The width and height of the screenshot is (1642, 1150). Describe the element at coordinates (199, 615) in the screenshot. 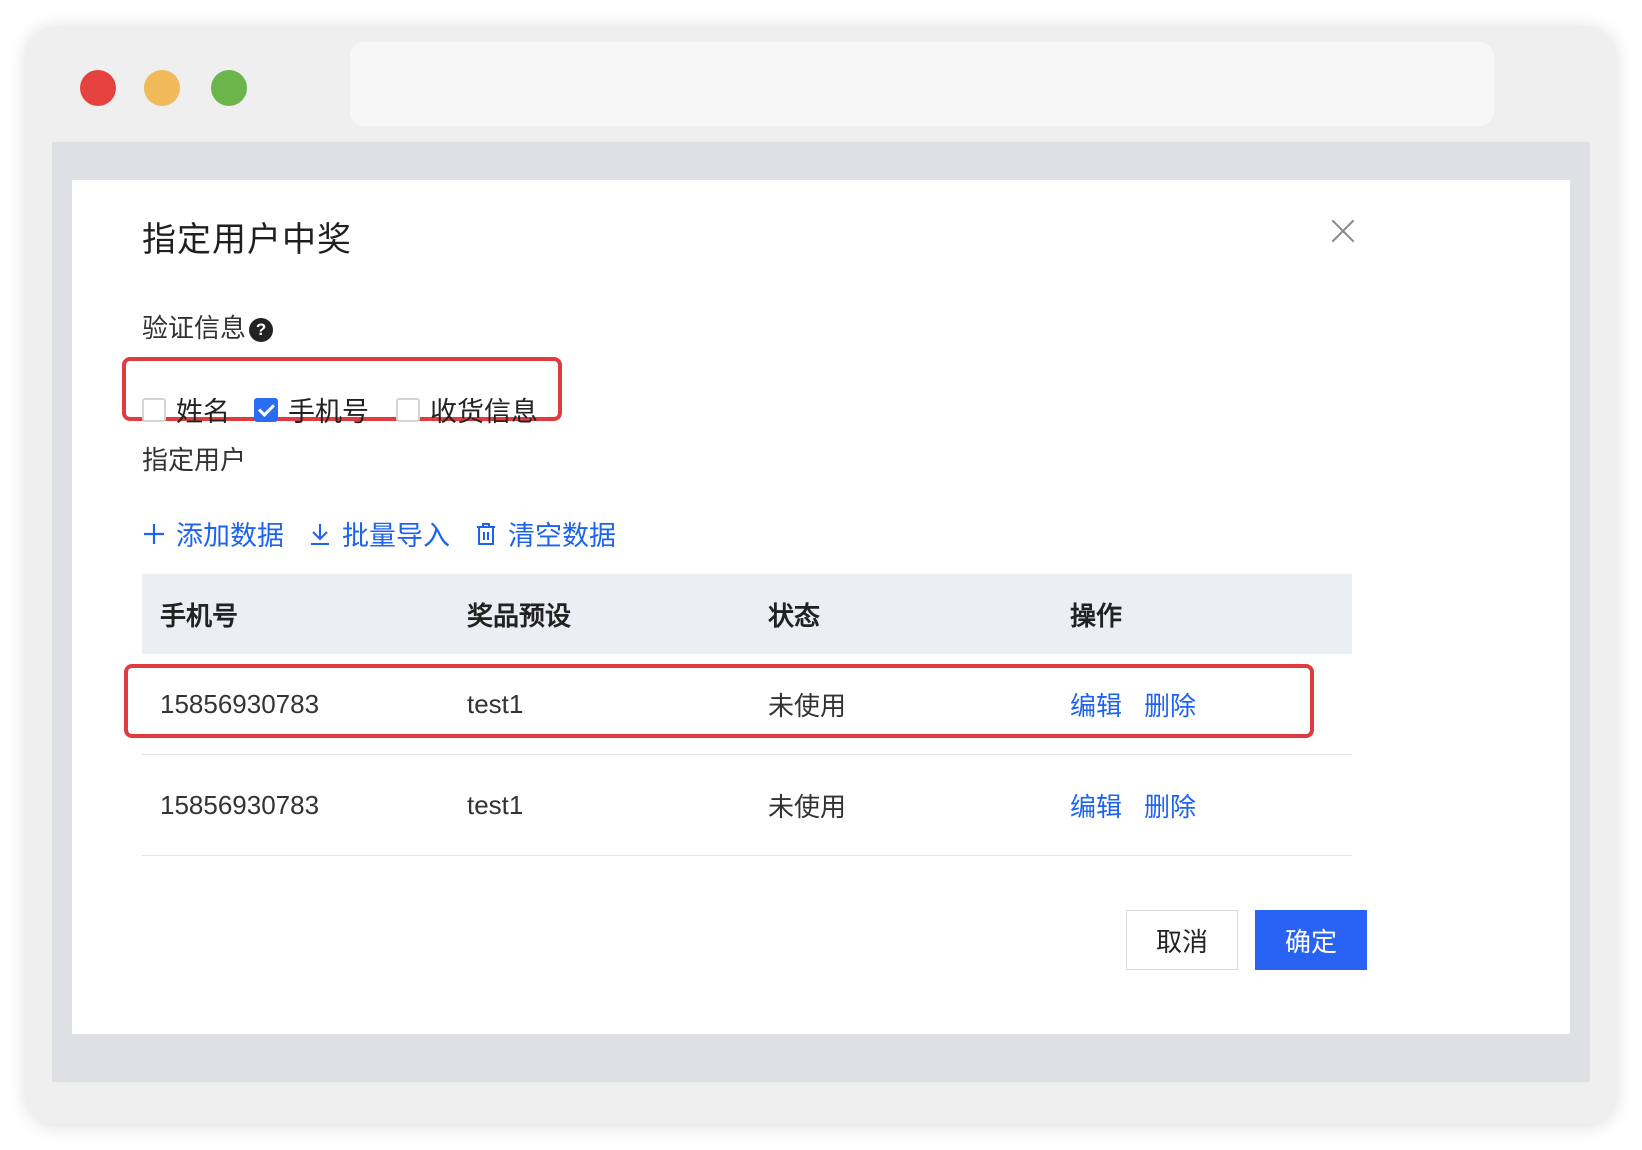

I see `header-phone: 手机号` at that location.